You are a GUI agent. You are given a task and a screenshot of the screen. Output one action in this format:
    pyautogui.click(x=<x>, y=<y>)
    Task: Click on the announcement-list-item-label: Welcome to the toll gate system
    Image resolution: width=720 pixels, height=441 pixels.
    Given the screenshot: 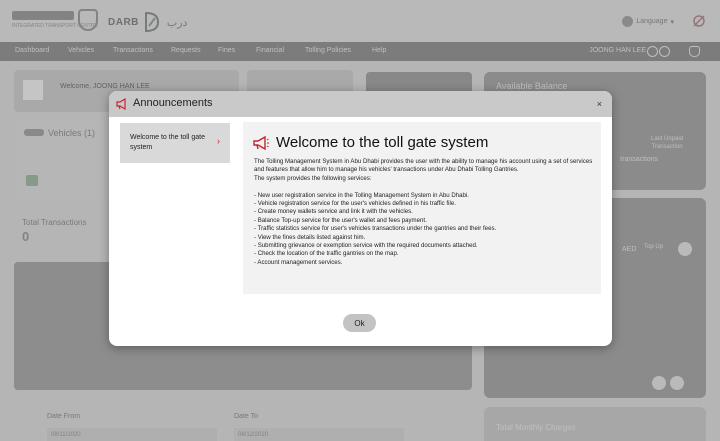 What is the action you would take?
    pyautogui.click(x=167, y=142)
    